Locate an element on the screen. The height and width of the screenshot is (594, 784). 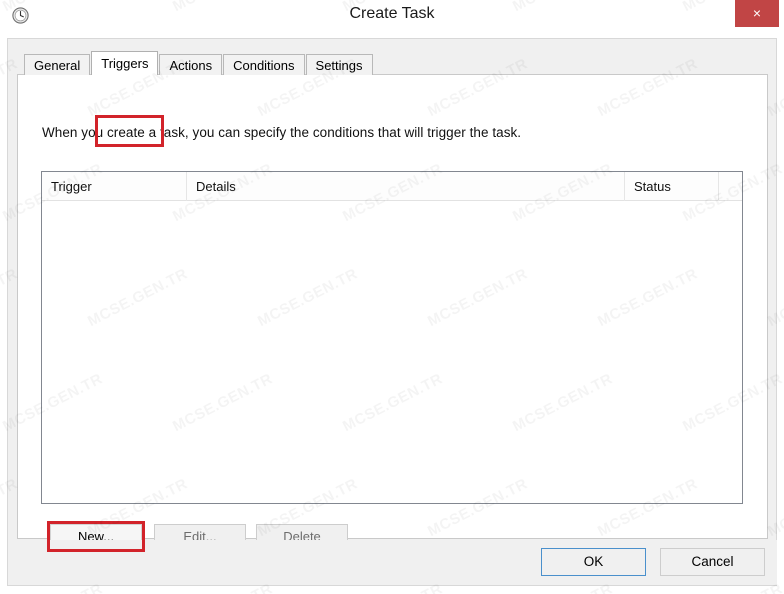
column-header-details: Details is located at coordinates (406, 186).